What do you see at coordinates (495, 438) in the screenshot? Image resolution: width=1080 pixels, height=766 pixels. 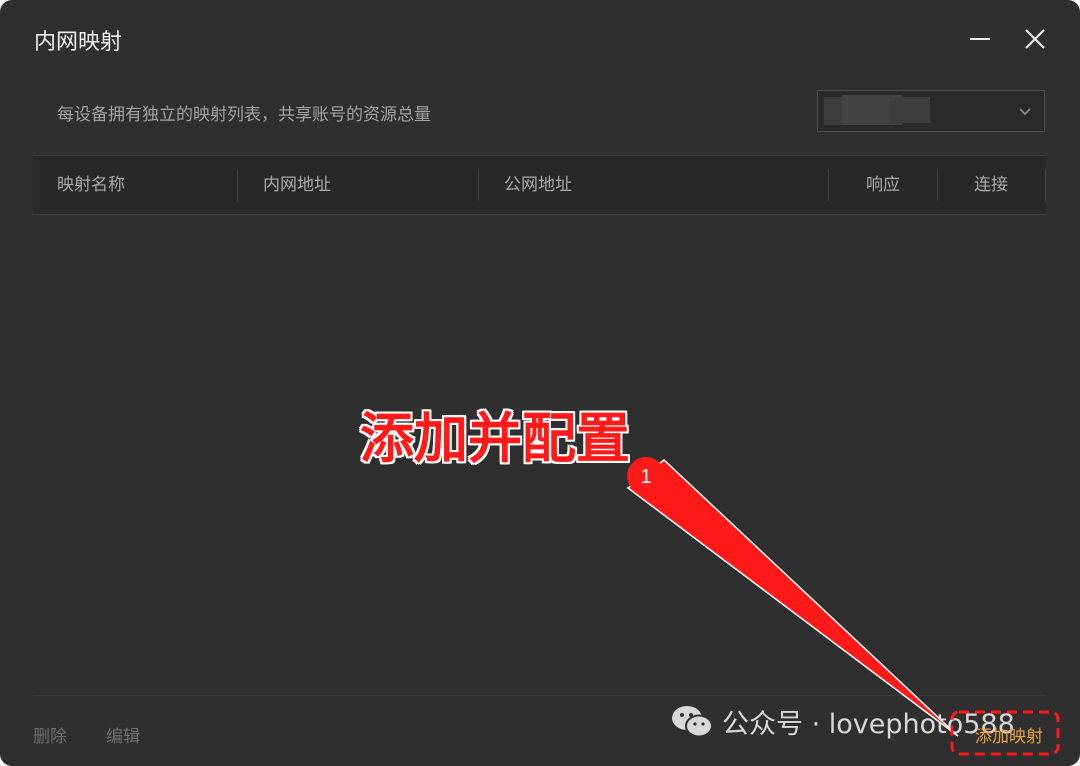 I see `annotation-label: 添加并配置` at bounding box center [495, 438].